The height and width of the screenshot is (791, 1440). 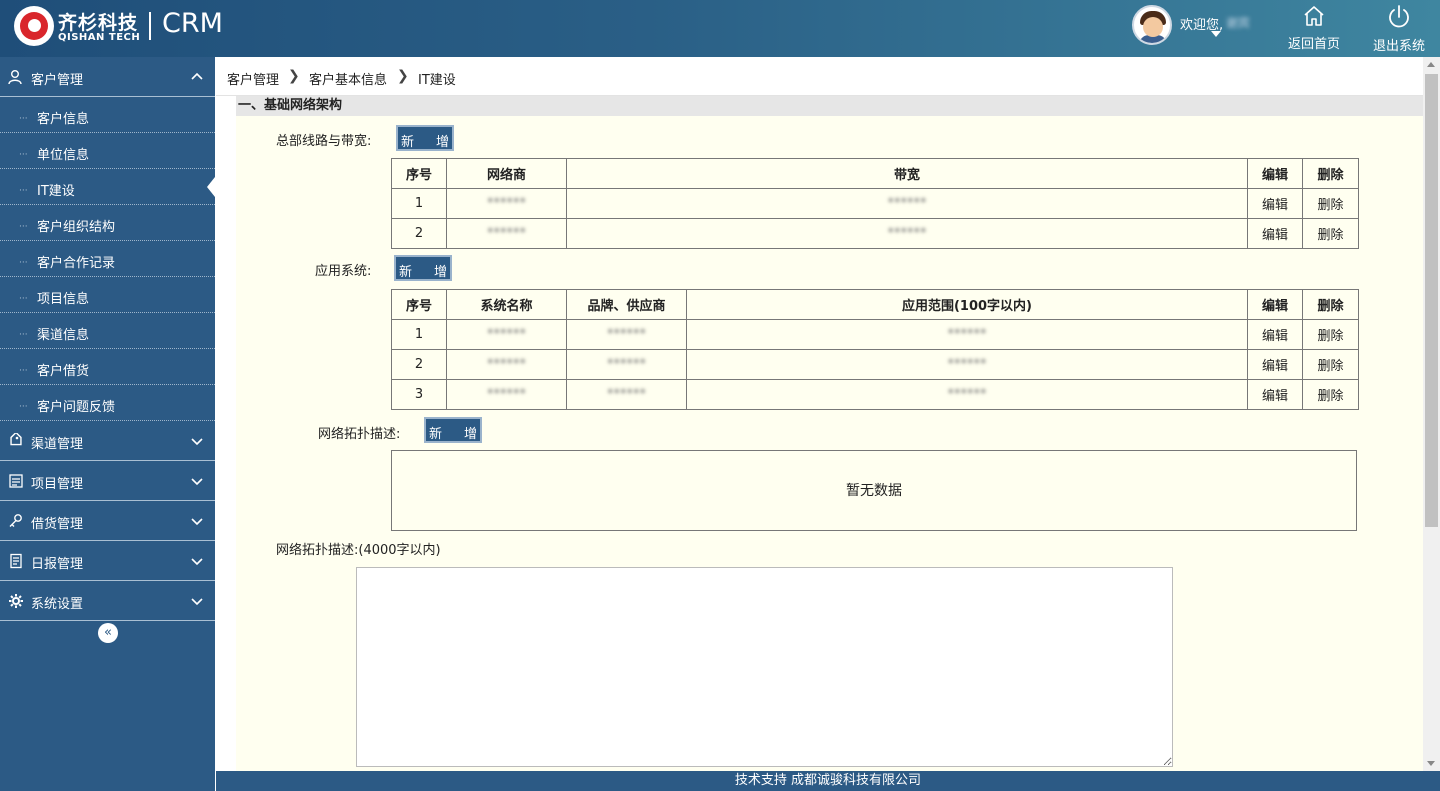 What do you see at coordinates (57, 524) in the screenshot?
I see `menu-label: 借货管理` at bounding box center [57, 524].